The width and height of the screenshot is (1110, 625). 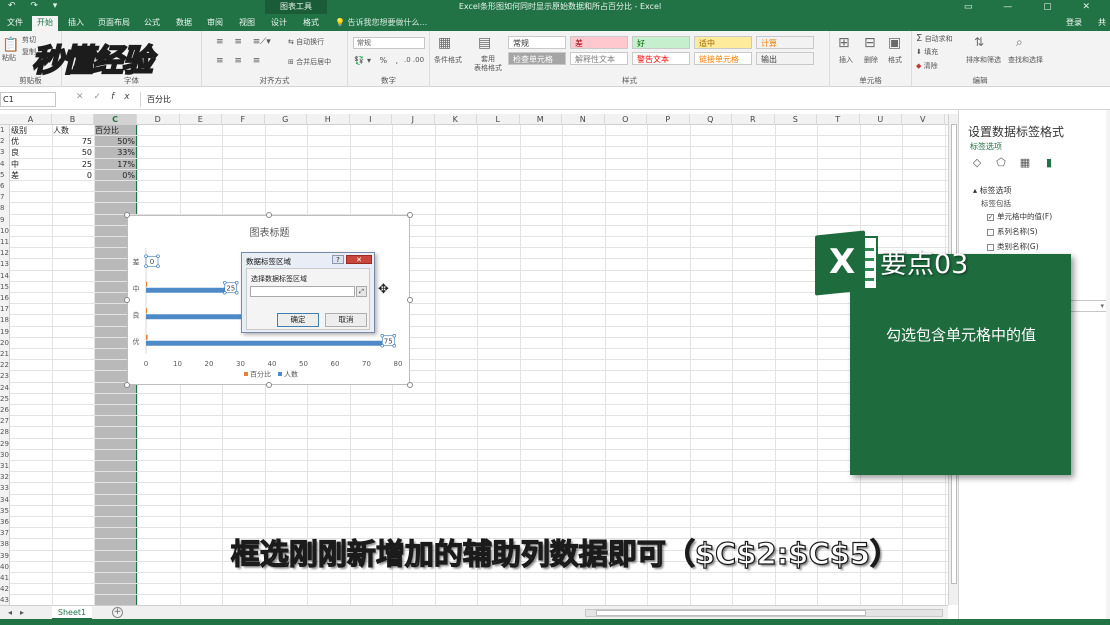 I want to click on decimal-icons: .0 .00, so click(x=414, y=60).